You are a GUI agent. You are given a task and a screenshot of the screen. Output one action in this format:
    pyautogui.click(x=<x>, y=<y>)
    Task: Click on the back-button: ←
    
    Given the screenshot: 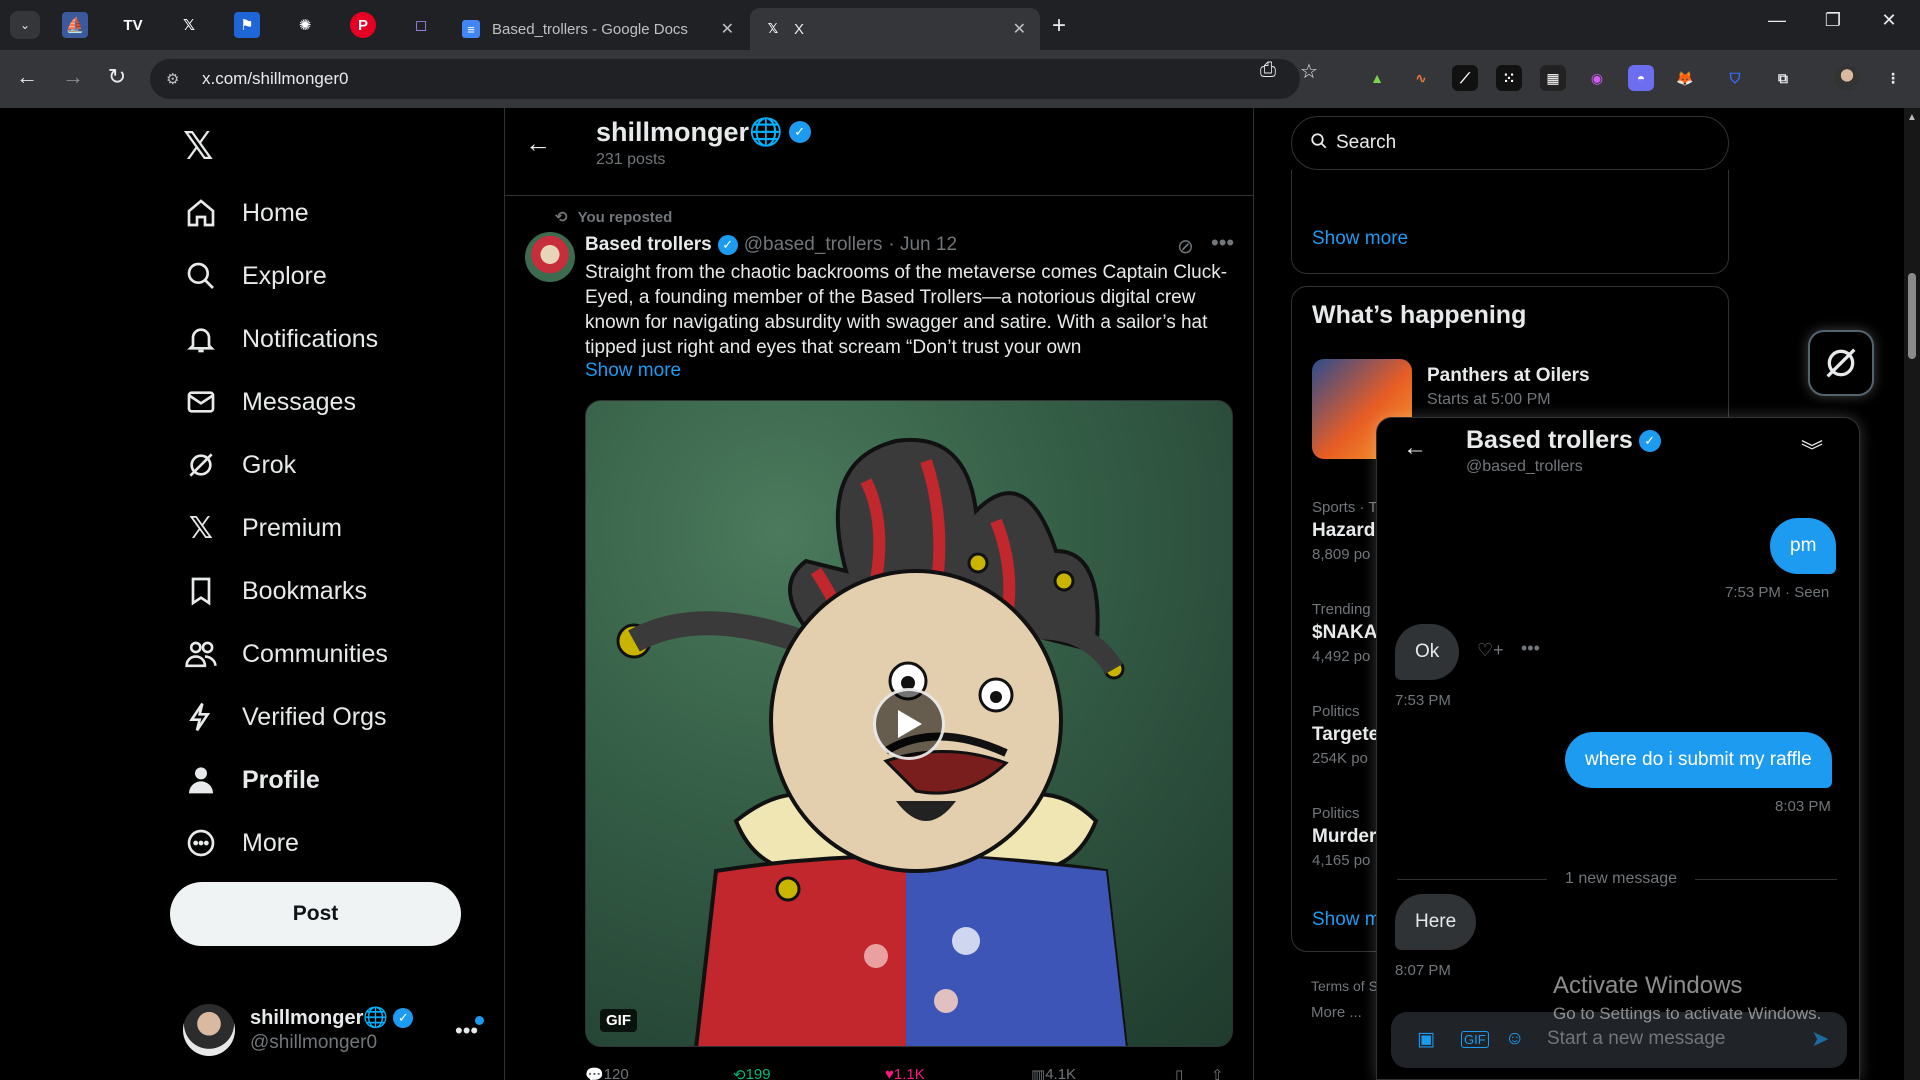 What is the action you would take?
    pyautogui.click(x=27, y=77)
    